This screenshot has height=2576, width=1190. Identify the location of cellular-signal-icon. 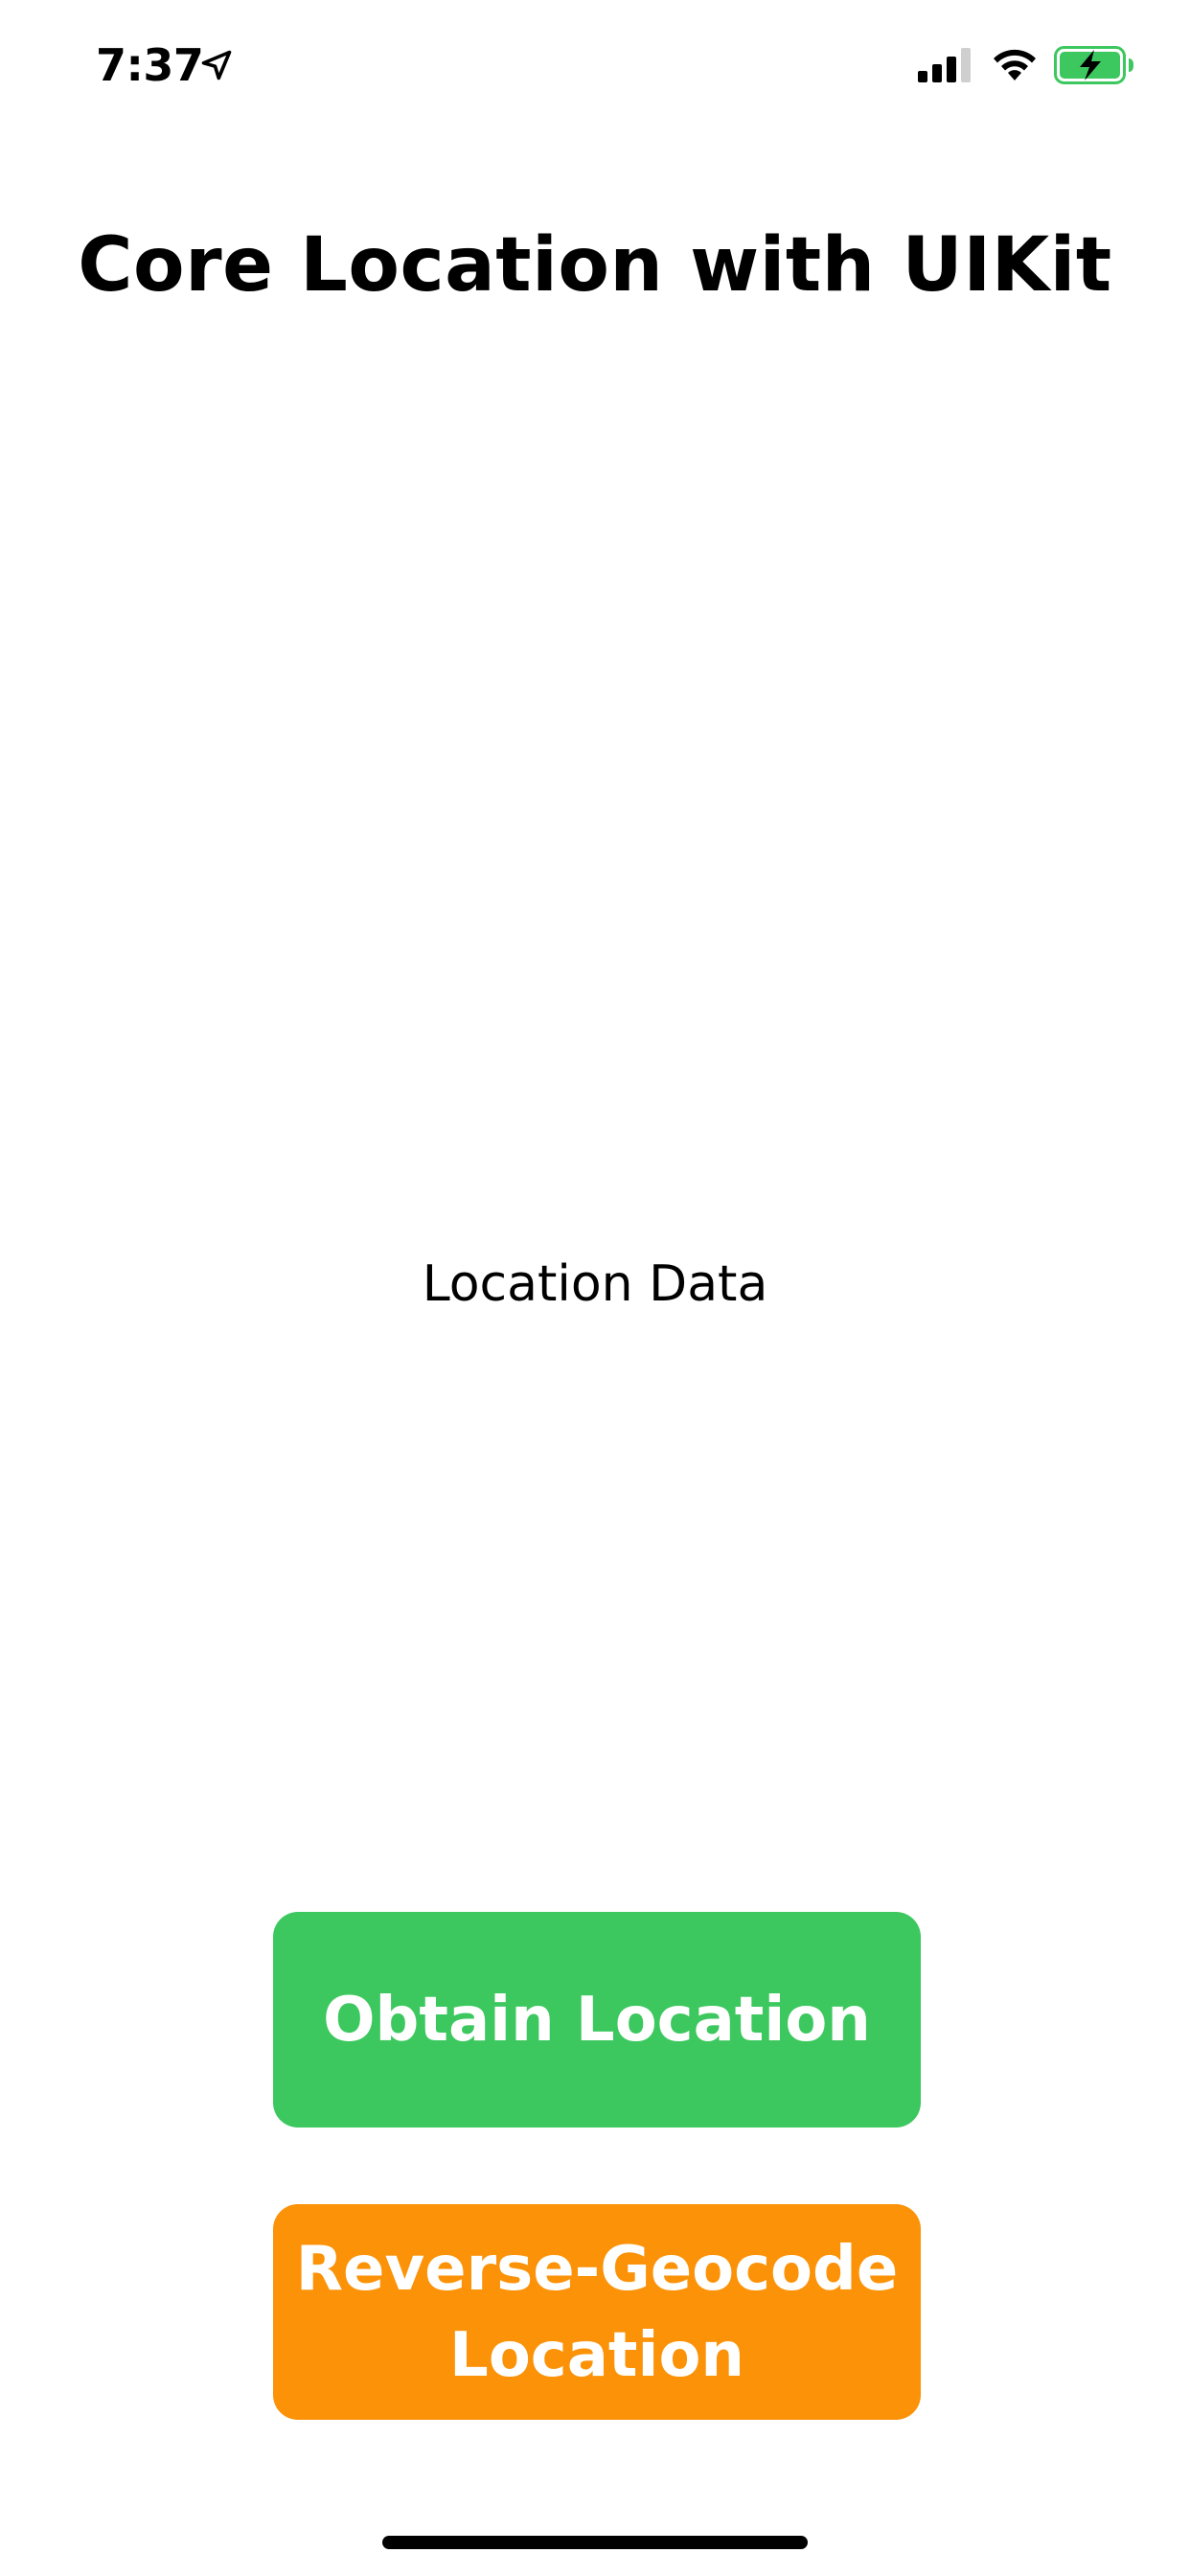
(945, 65).